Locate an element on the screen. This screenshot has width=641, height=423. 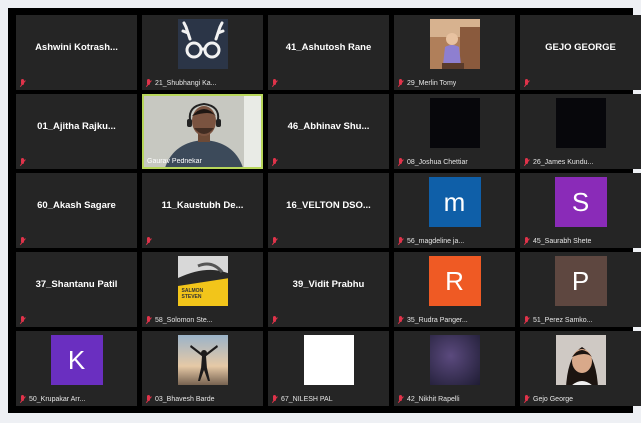
participant-tile: 29_Merlin Tomy is located at coordinates (454, 52).